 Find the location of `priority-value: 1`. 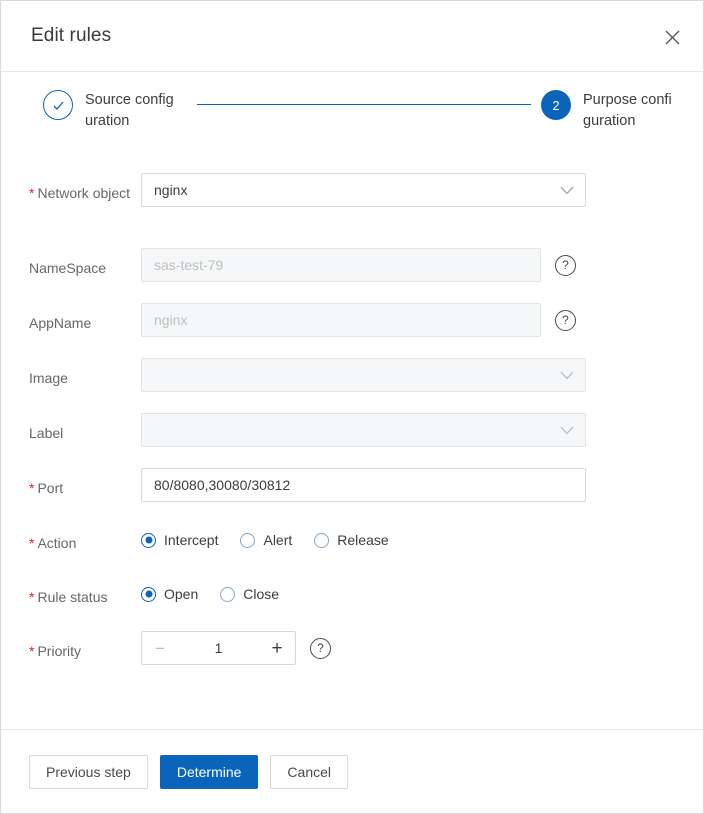

priority-value: 1 is located at coordinates (218, 648).